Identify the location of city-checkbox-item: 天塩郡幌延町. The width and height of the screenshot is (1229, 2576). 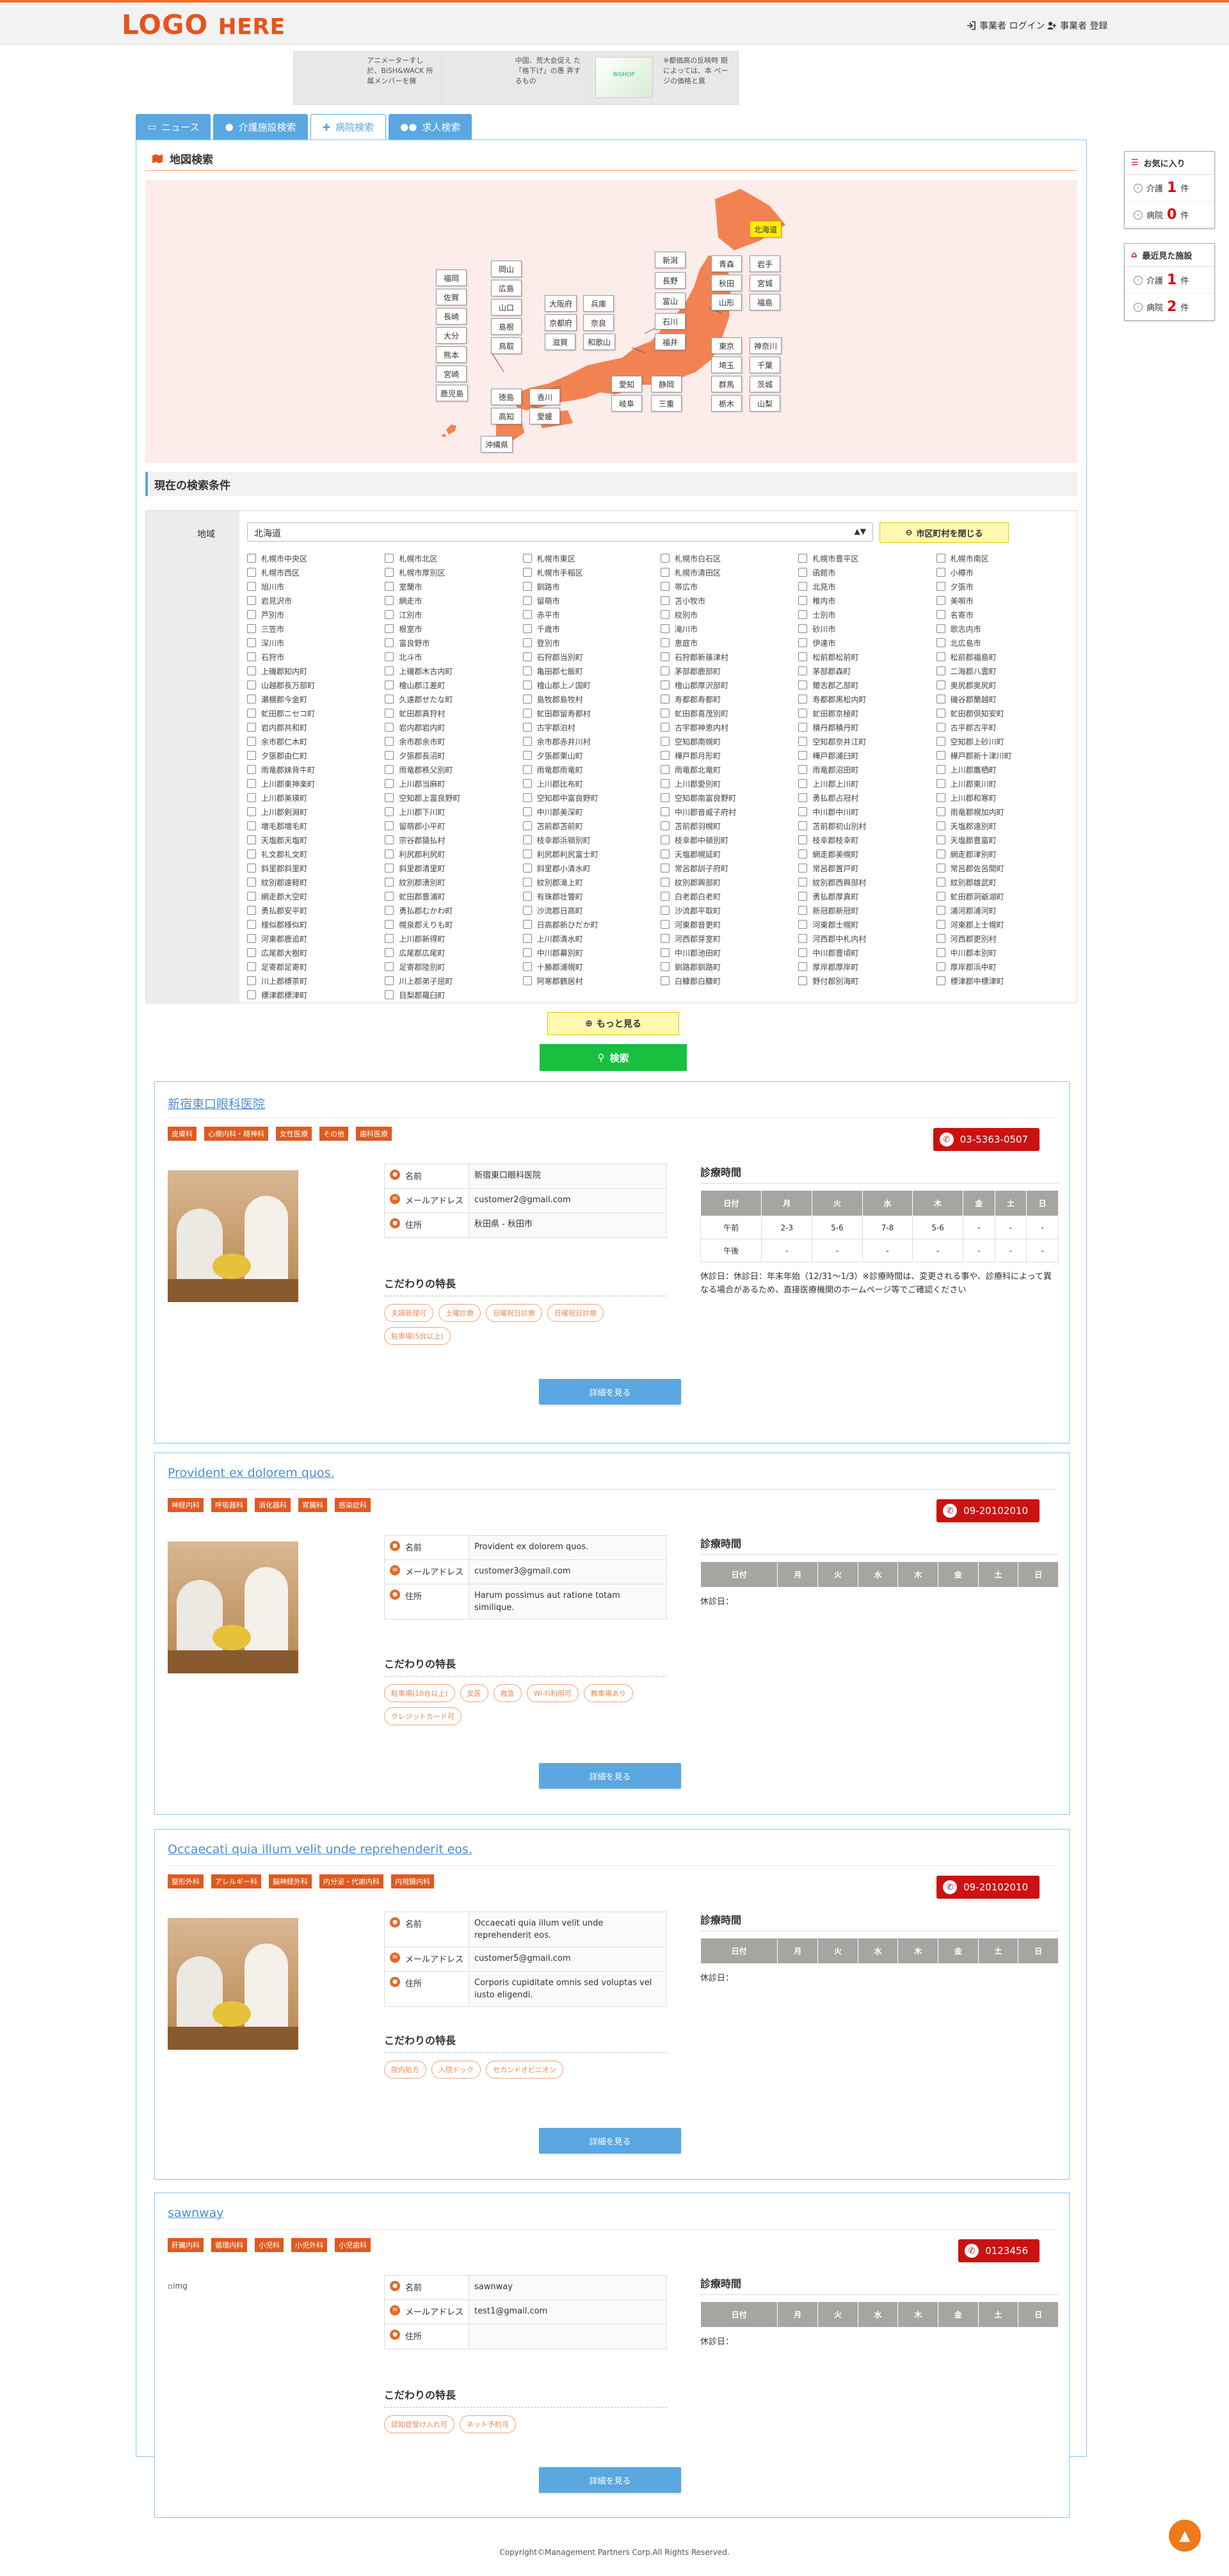
(726, 854).